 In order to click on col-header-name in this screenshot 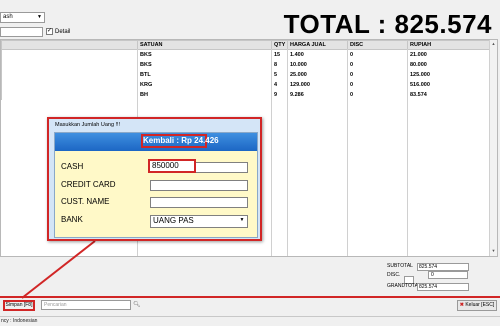, I will do `click(69, 45)`.